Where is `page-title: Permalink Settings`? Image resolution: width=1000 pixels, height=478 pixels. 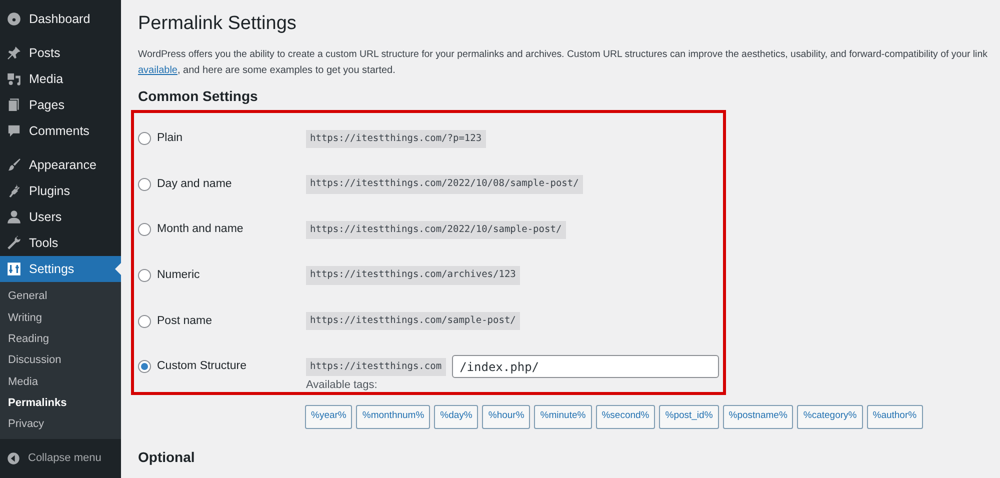
page-title: Permalink Settings is located at coordinates (218, 24).